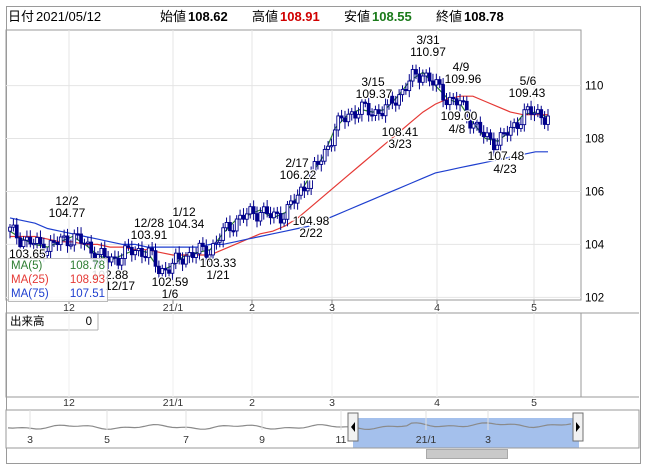  What do you see at coordinates (437, 308) in the screenshot?
I see `x-tick-label: 4` at bounding box center [437, 308].